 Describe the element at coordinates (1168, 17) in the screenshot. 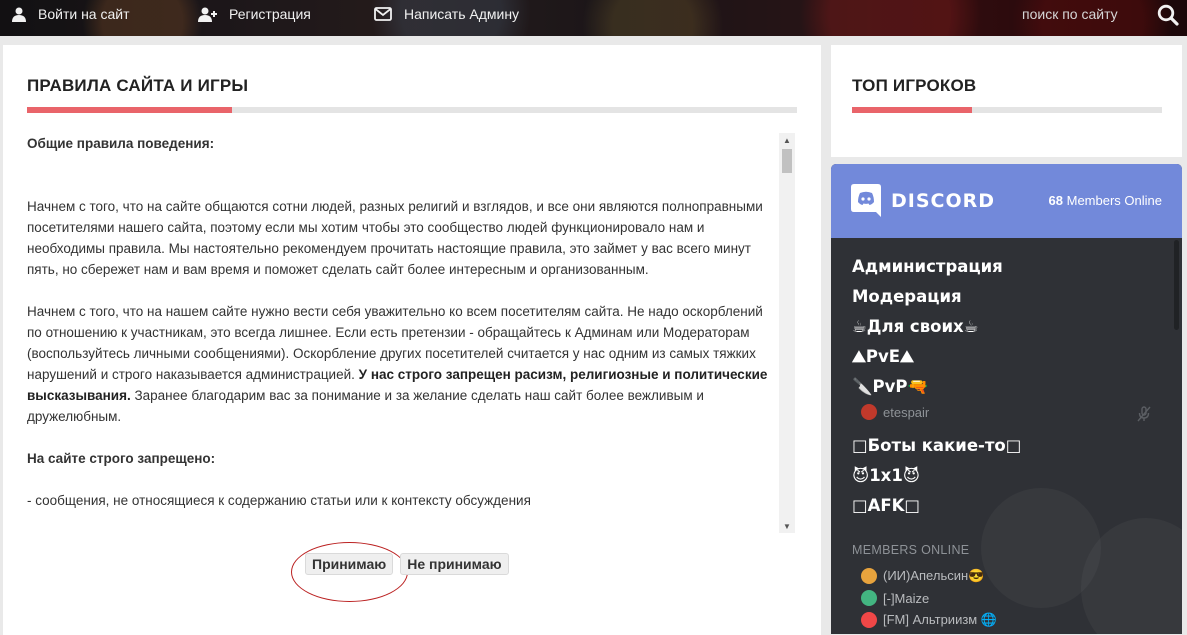

I see `search-icon` at that location.